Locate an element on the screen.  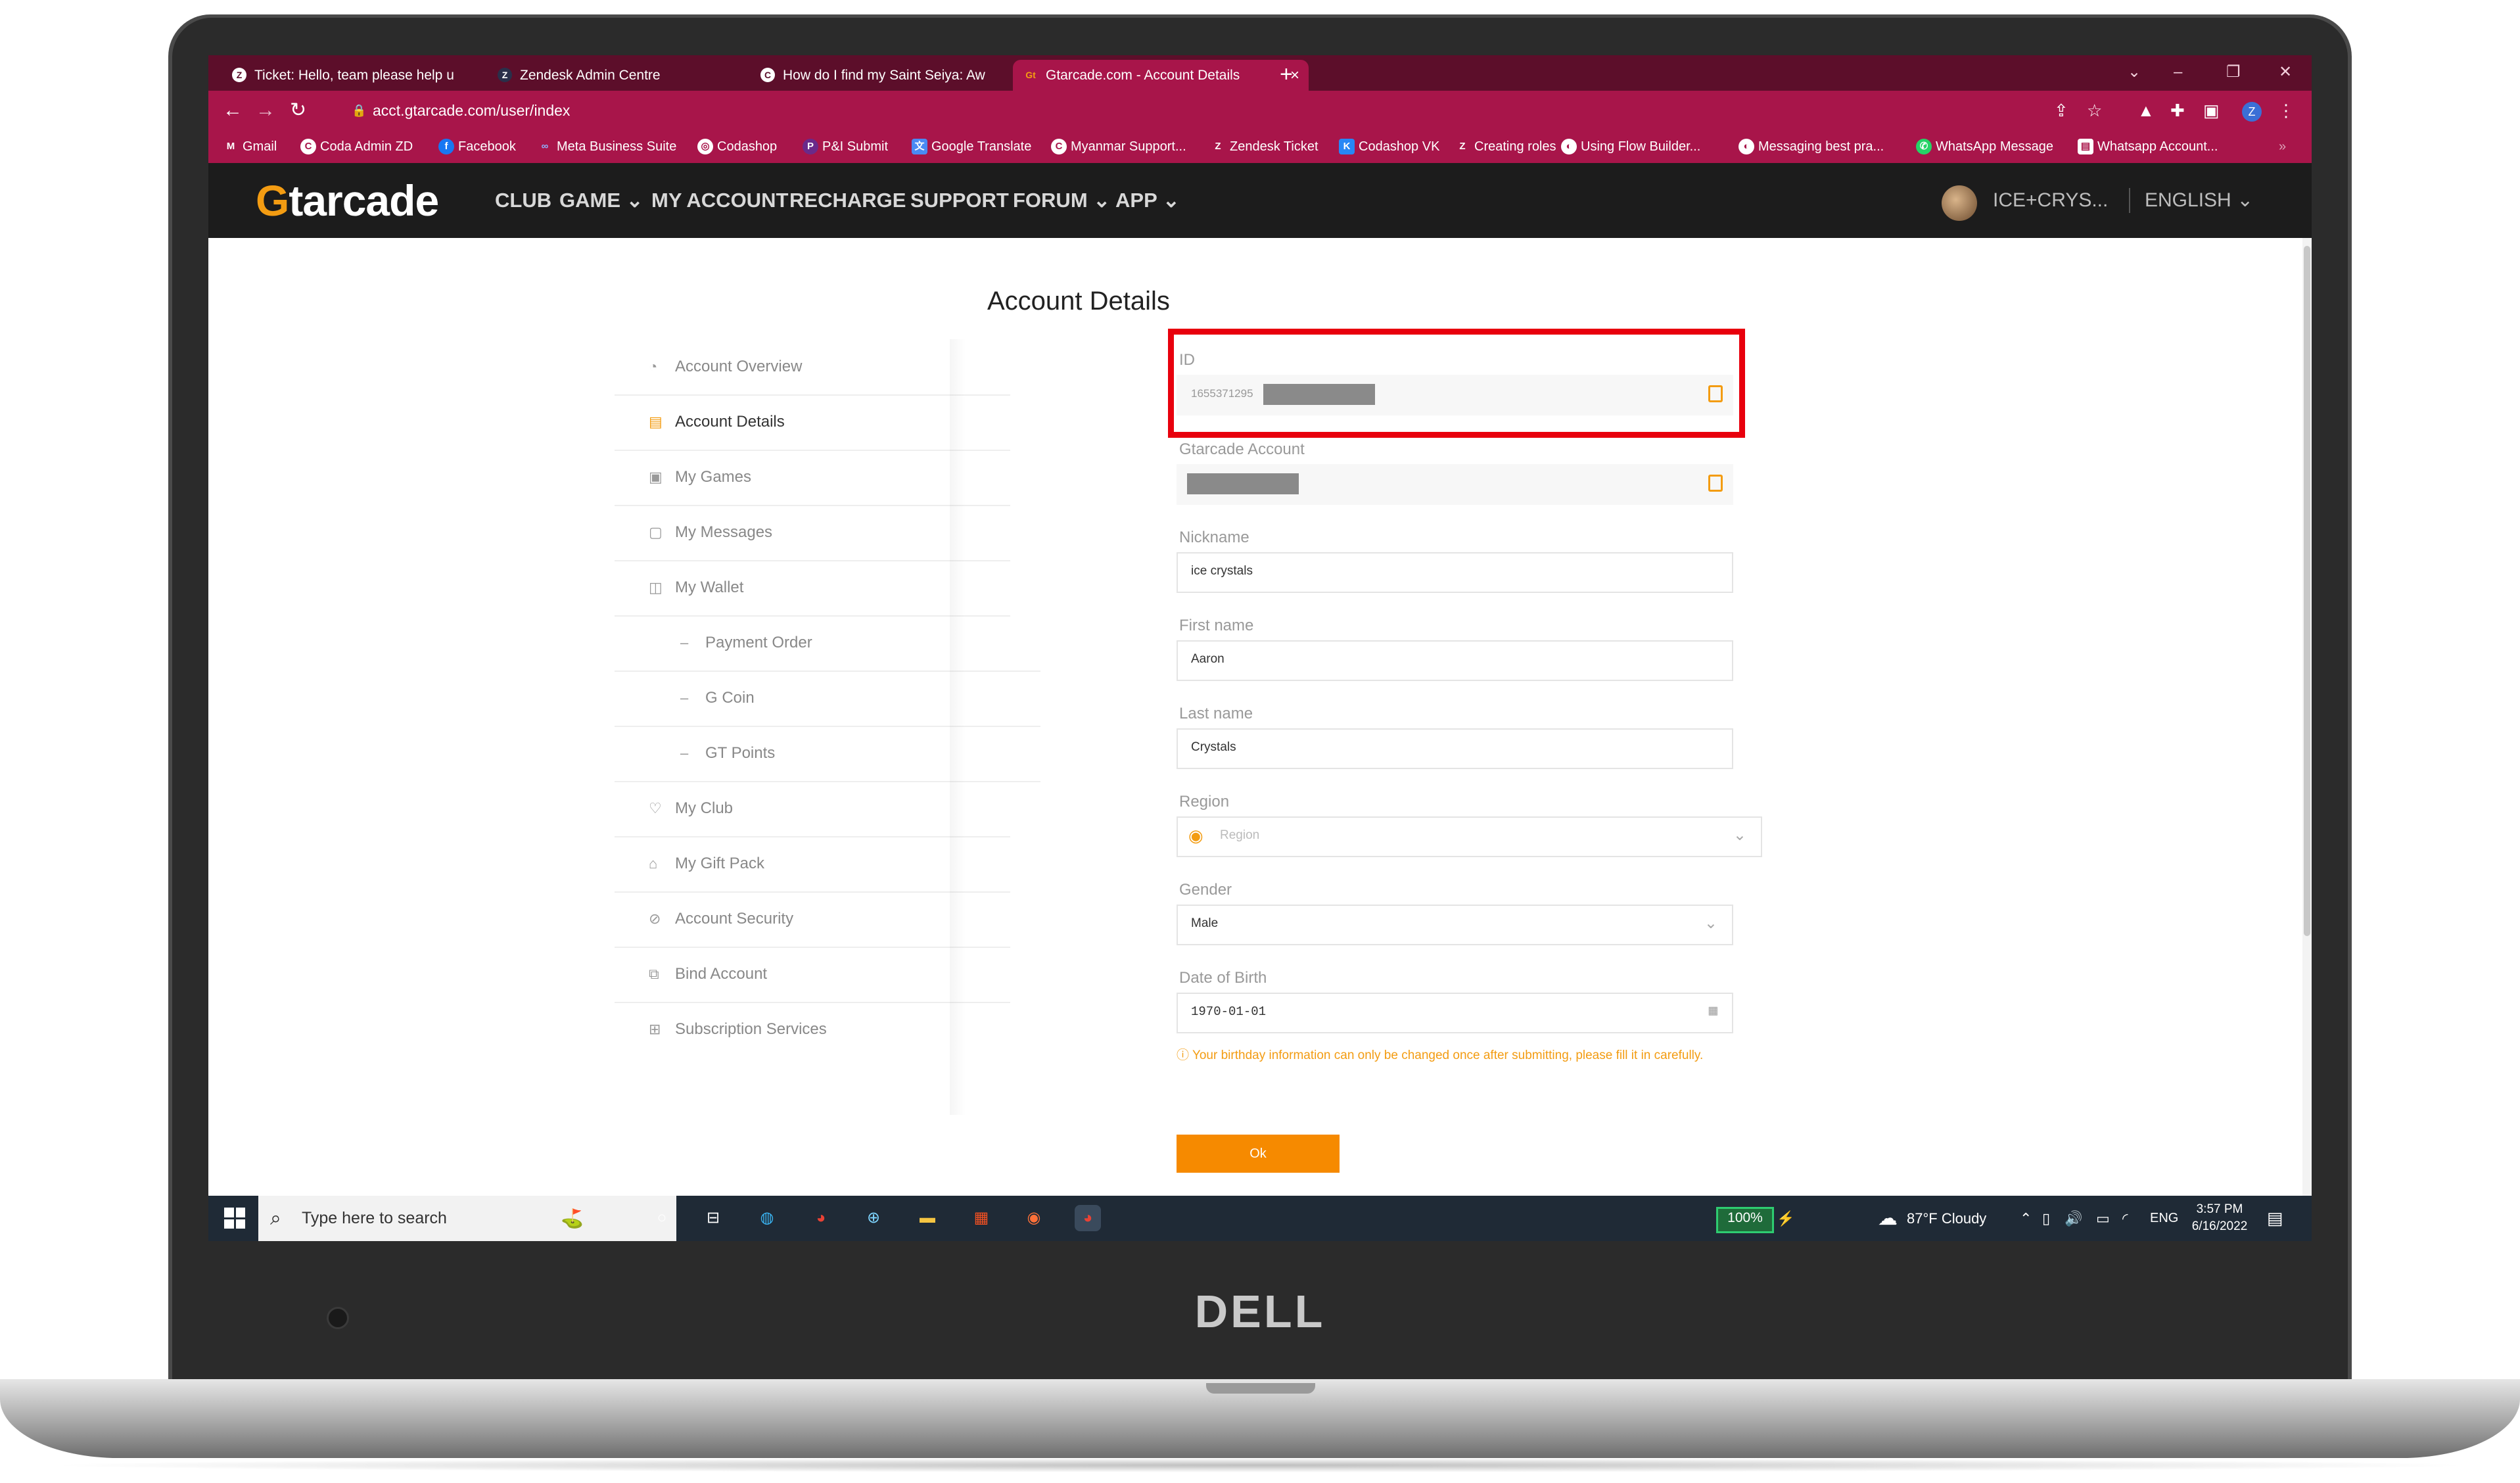
coda-icon: C is located at coordinates (767, 75).